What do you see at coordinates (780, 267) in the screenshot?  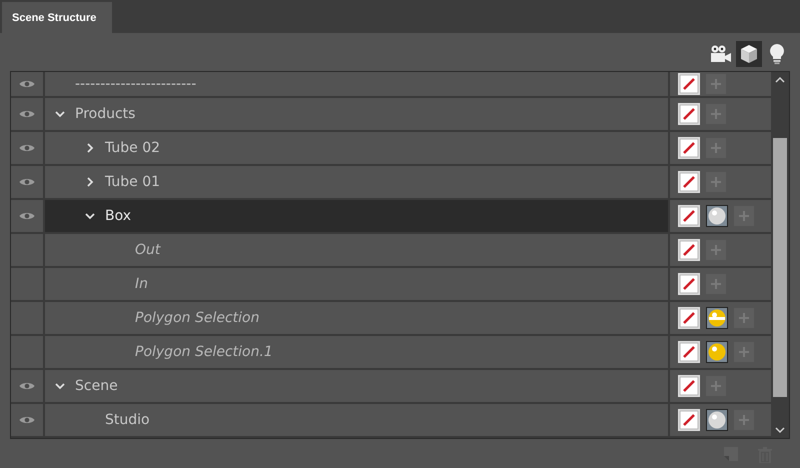 I see `scroll-thumb` at bounding box center [780, 267].